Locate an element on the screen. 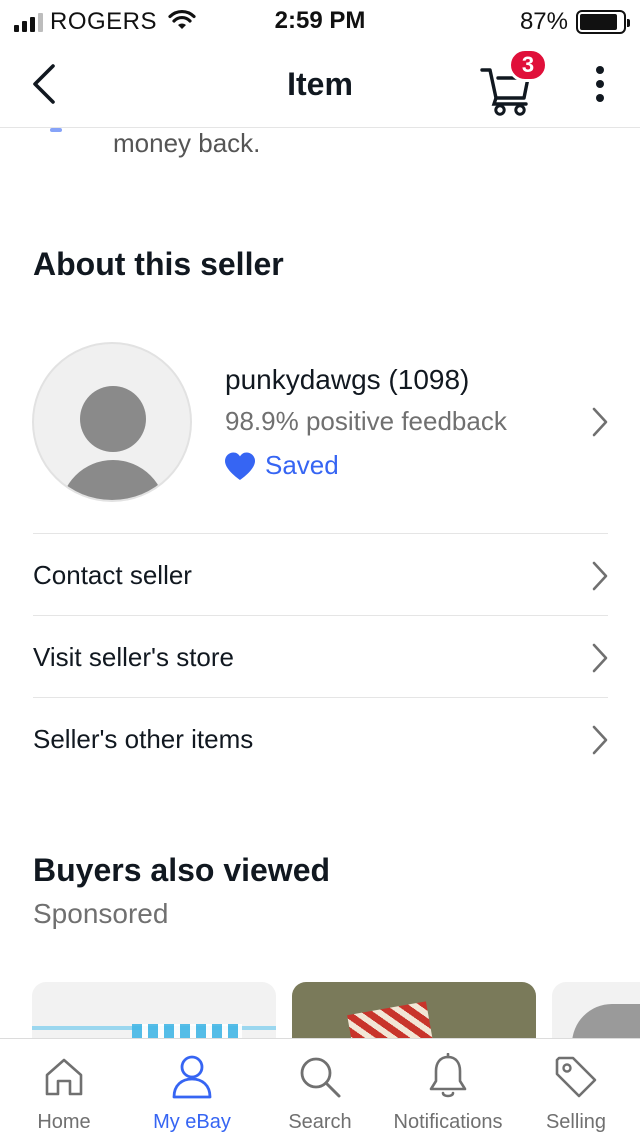  bell-icon is located at coordinates (448, 1077).